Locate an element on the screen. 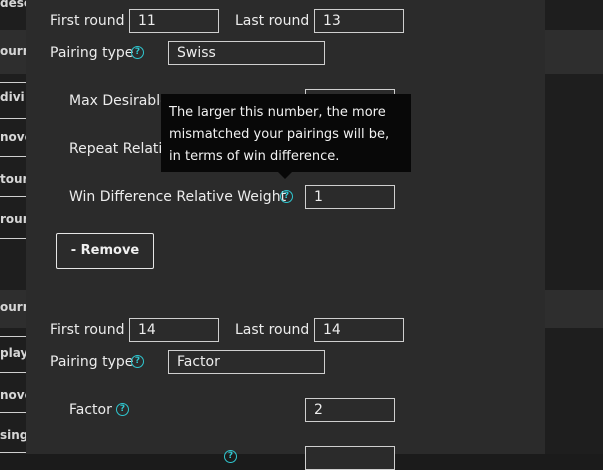 This screenshot has height=470, width=603. last-round-input: 14 is located at coordinates (359, 330).